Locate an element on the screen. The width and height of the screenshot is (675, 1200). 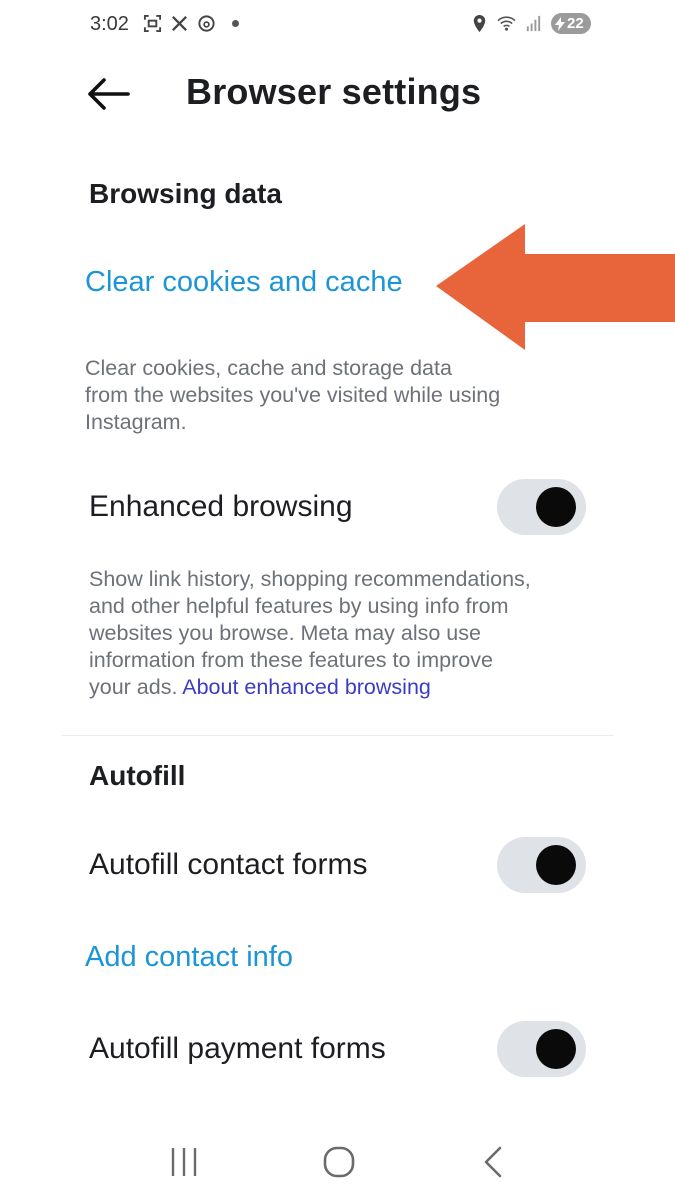
enhanced-desc-line: websites you browse. Meta may also use is located at coordinates (285, 633).